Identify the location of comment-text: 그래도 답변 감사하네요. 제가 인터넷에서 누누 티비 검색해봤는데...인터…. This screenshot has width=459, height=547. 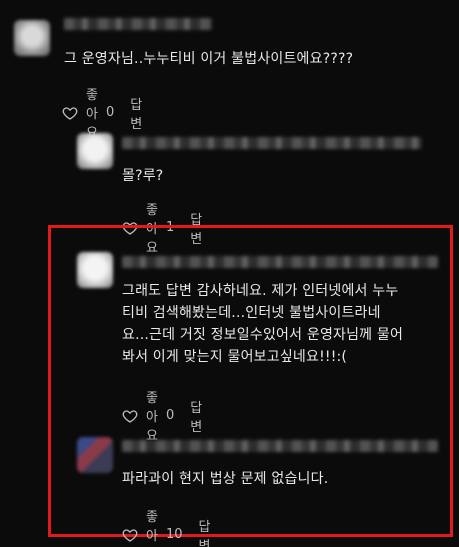
(263, 324).